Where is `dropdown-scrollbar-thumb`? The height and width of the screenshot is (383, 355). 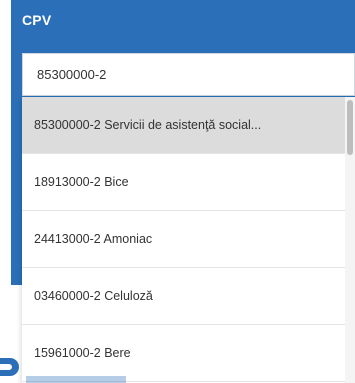
dropdown-scrollbar-thumb is located at coordinates (350, 127).